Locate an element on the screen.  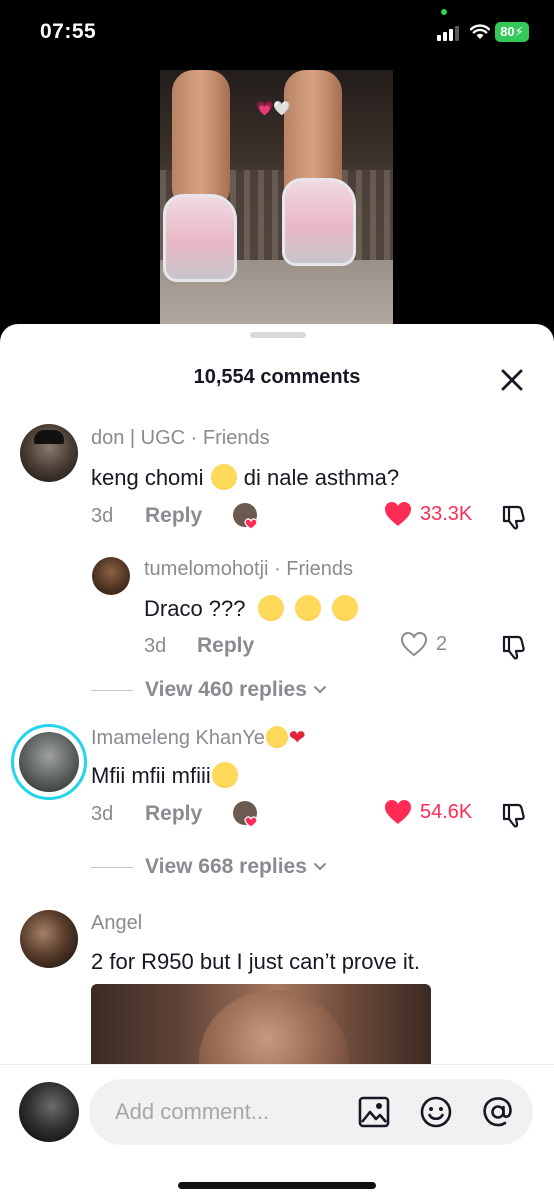
comment-composer is located at coordinates (277, 1132).